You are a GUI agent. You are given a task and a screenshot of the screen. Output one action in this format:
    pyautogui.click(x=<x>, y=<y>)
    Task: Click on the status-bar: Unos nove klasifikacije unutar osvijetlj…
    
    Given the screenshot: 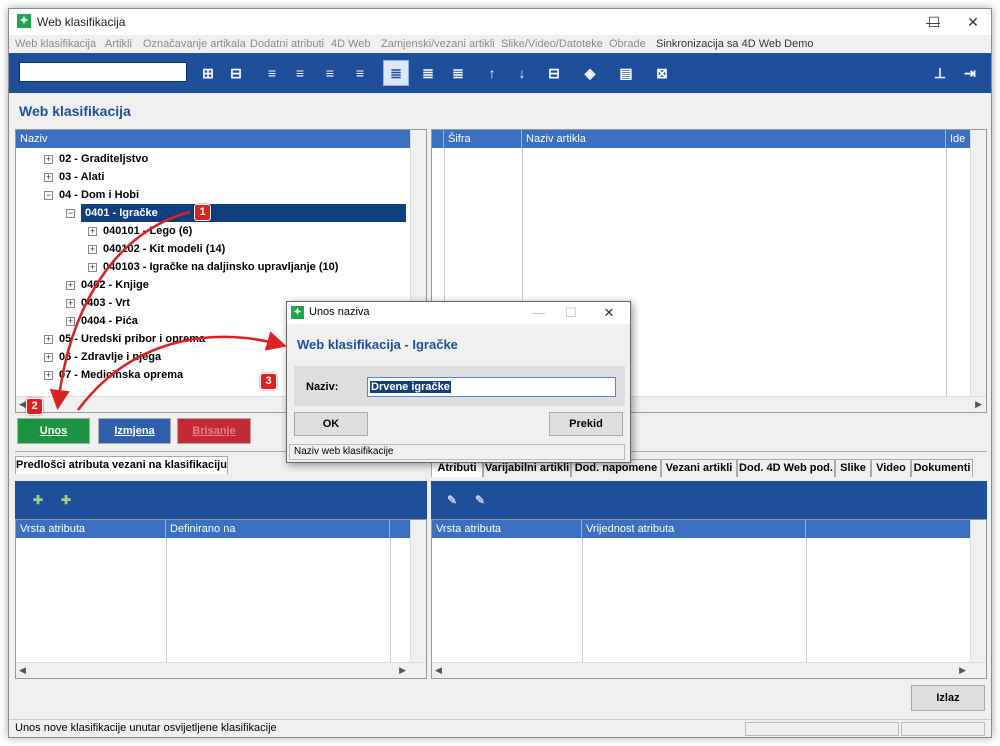 What is the action you would take?
    pyautogui.click(x=500, y=728)
    